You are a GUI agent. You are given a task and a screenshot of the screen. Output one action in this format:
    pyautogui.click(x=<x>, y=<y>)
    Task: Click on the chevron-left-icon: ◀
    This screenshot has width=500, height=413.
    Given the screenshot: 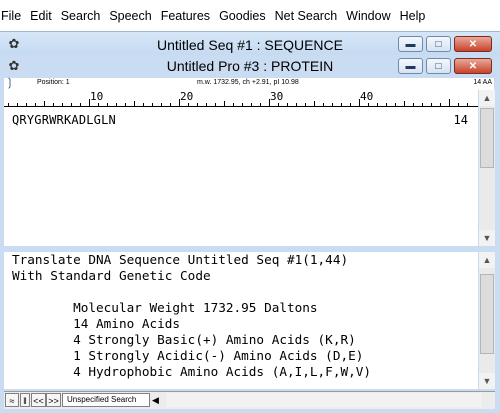 What is the action you would take?
    pyautogui.click(x=158, y=400)
    